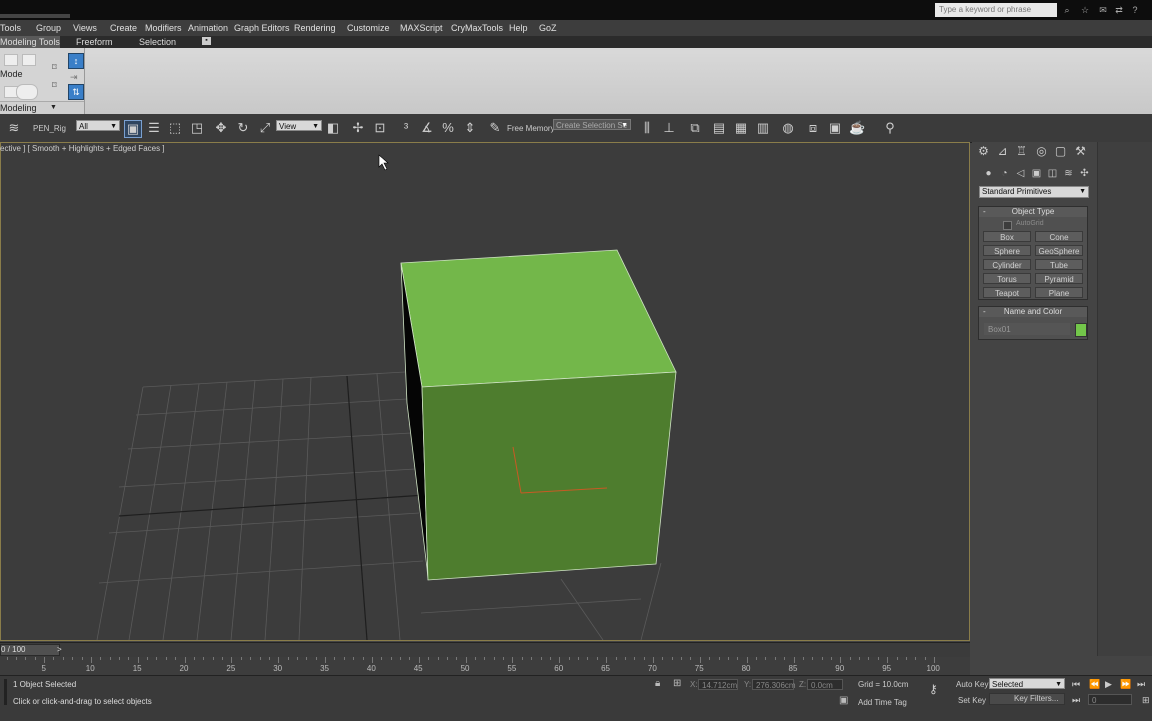  I want to click on select-object-icon: ▣, so click(133, 129).